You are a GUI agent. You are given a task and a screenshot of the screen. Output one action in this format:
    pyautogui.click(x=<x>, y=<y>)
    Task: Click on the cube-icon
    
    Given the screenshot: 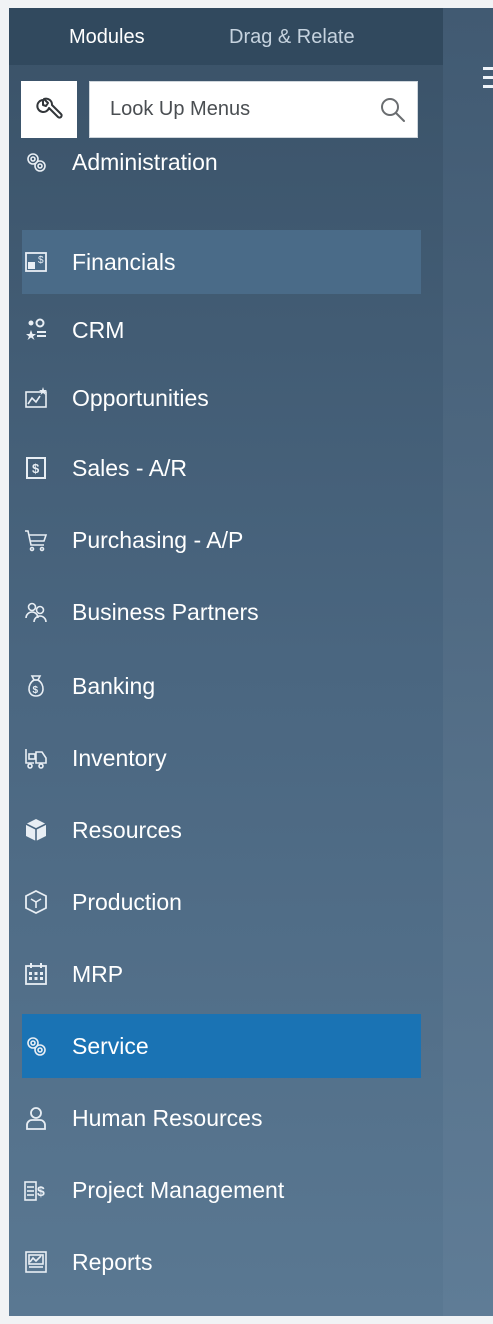 What is the action you would take?
    pyautogui.click(x=36, y=830)
    